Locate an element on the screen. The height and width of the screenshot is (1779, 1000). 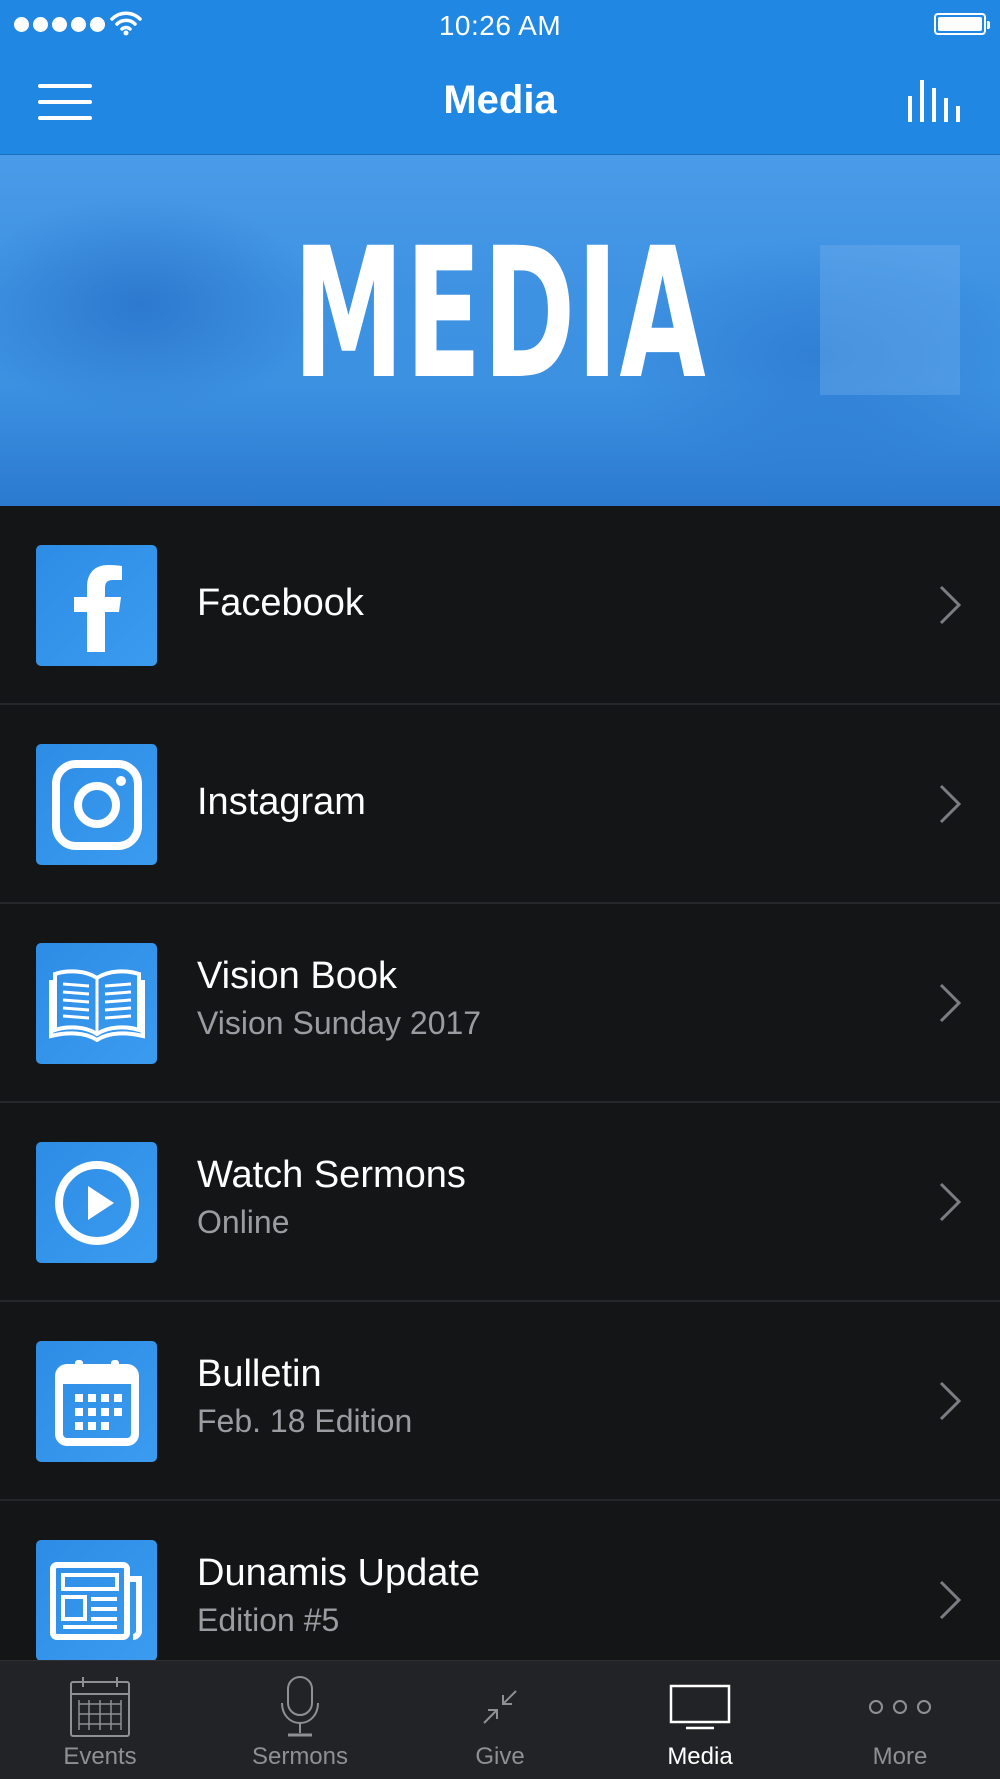
tab-label: Events is located at coordinates (100, 1756).